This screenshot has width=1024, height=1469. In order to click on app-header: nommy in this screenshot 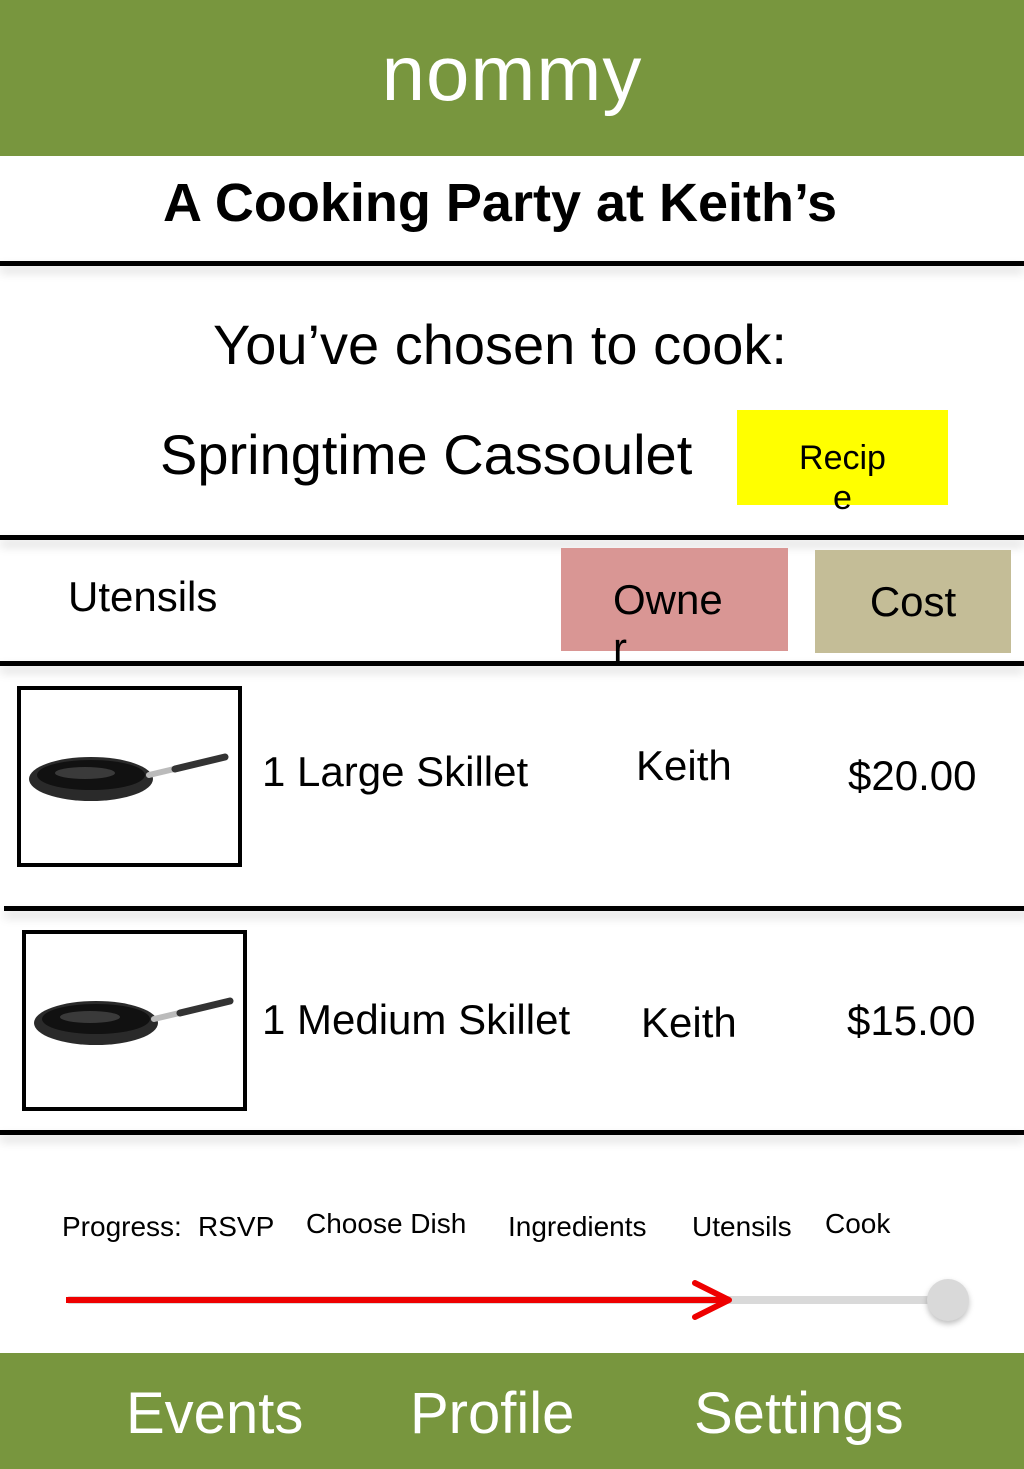, I will do `click(512, 78)`.